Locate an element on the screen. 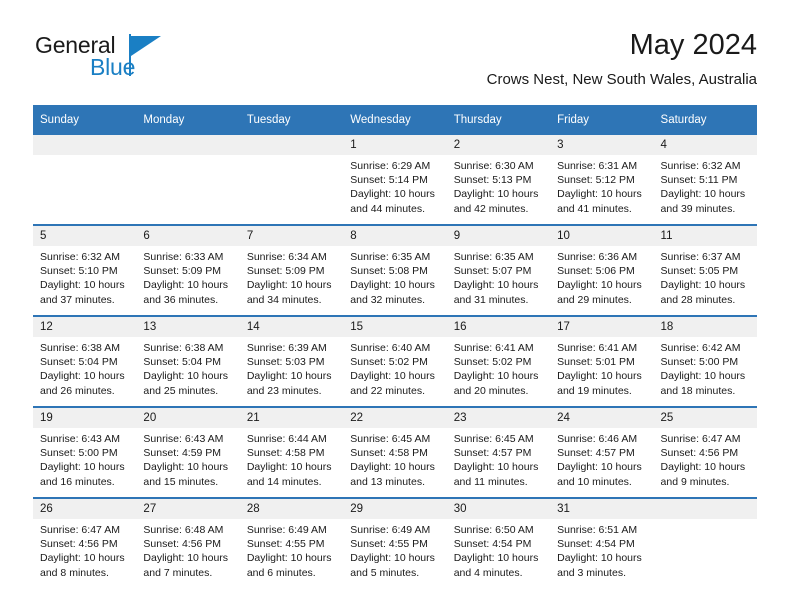  logo-text-blue: Blue is located at coordinates (113, 67).